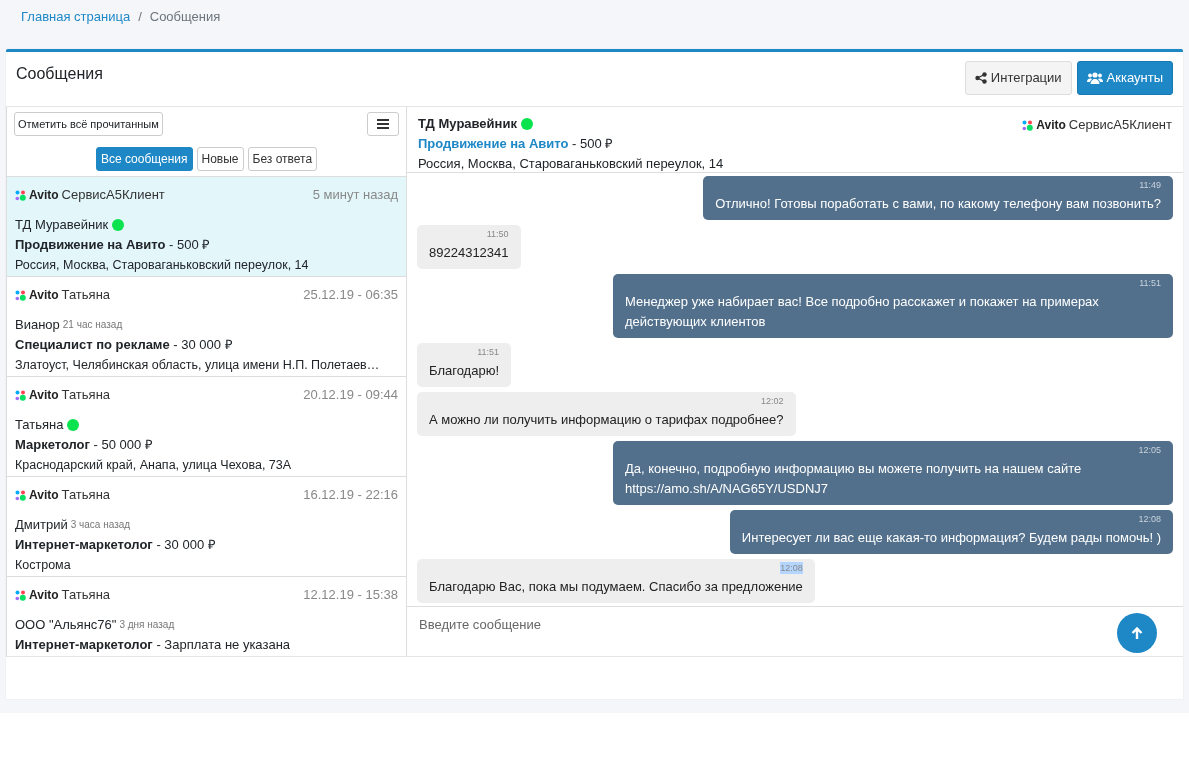 The width and height of the screenshot is (1189, 767). Describe the element at coordinates (92, 344) in the screenshot. I see `ad-title: Специалист по рекламе` at that location.